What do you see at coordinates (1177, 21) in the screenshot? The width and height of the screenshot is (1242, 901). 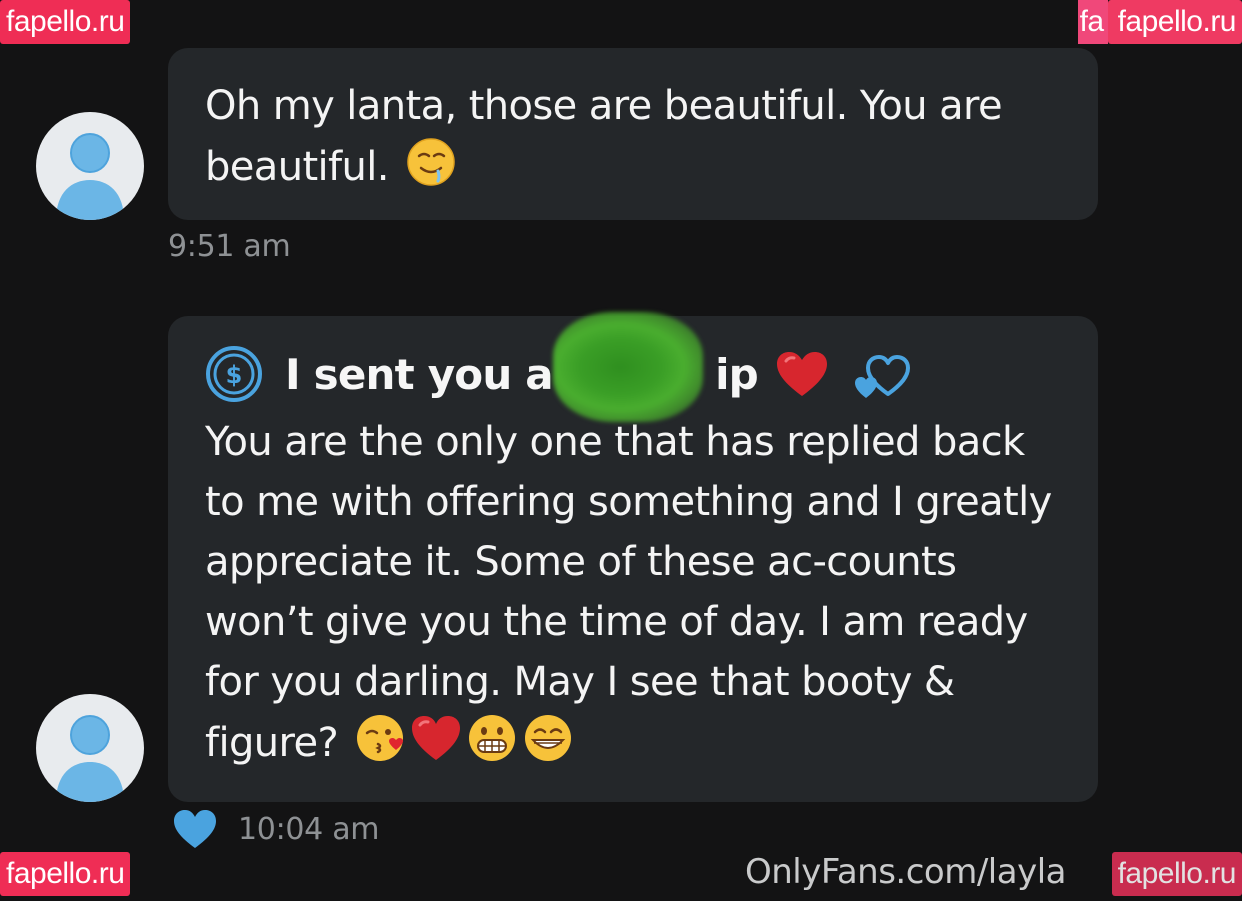 I see `watermark-top-right-label: fapello.ru` at bounding box center [1177, 21].